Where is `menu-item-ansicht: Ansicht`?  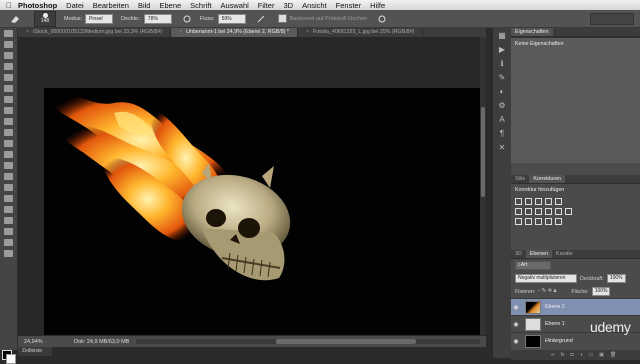
menu-item-ansicht: Ansicht is located at coordinates (314, 5).